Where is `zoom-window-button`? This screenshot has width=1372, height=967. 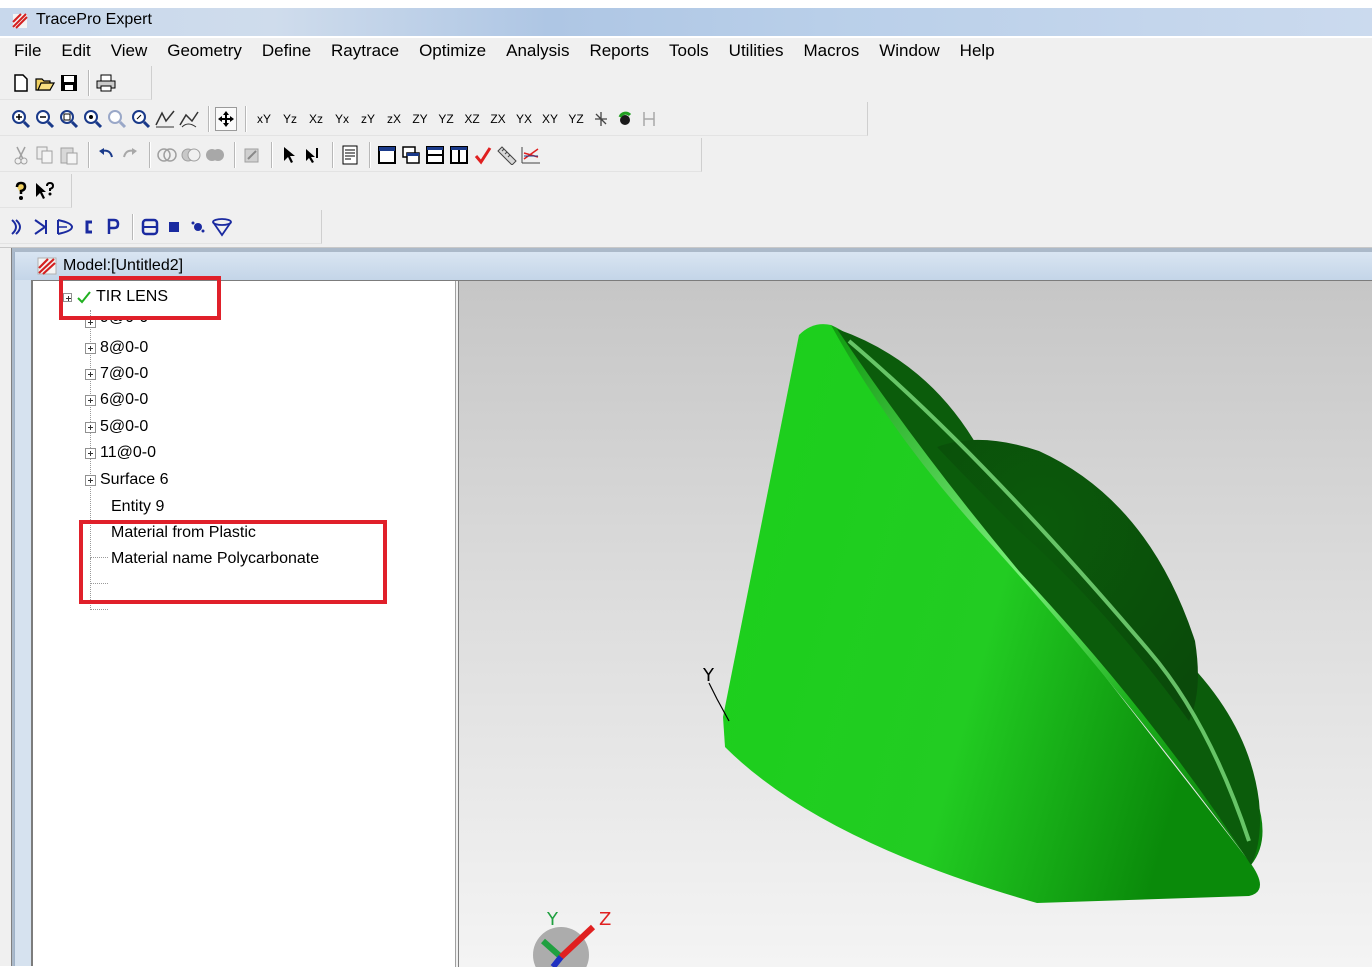 zoom-window-button is located at coordinates (69, 119).